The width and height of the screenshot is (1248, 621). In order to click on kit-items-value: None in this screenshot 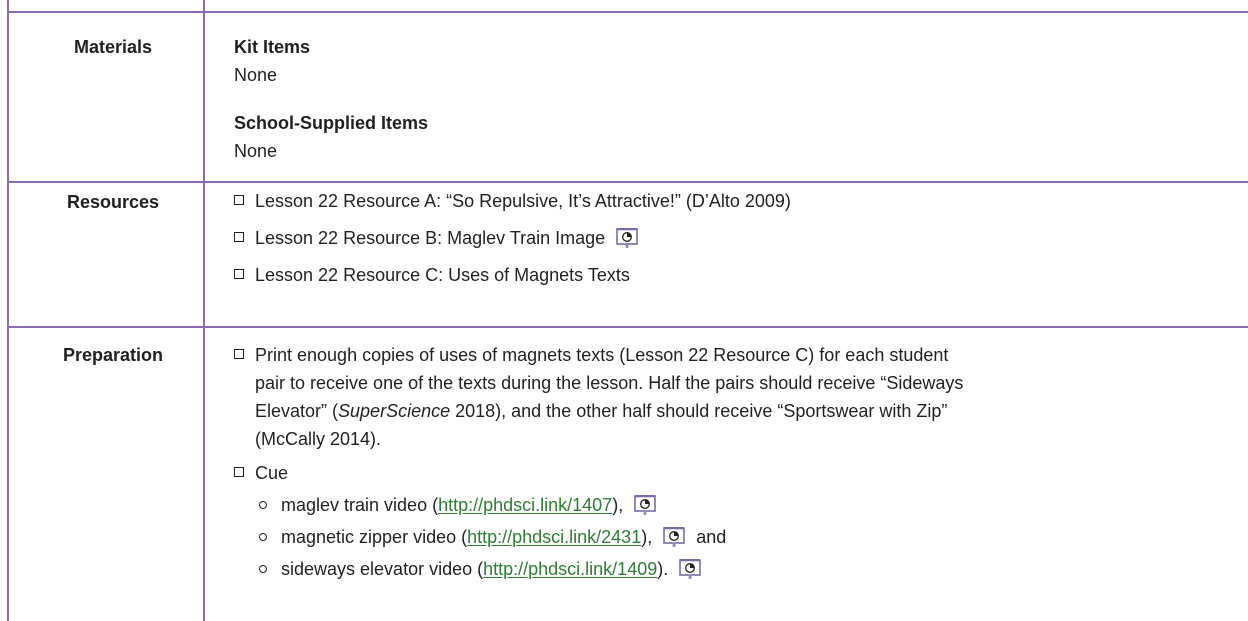, I will do `click(256, 75)`.